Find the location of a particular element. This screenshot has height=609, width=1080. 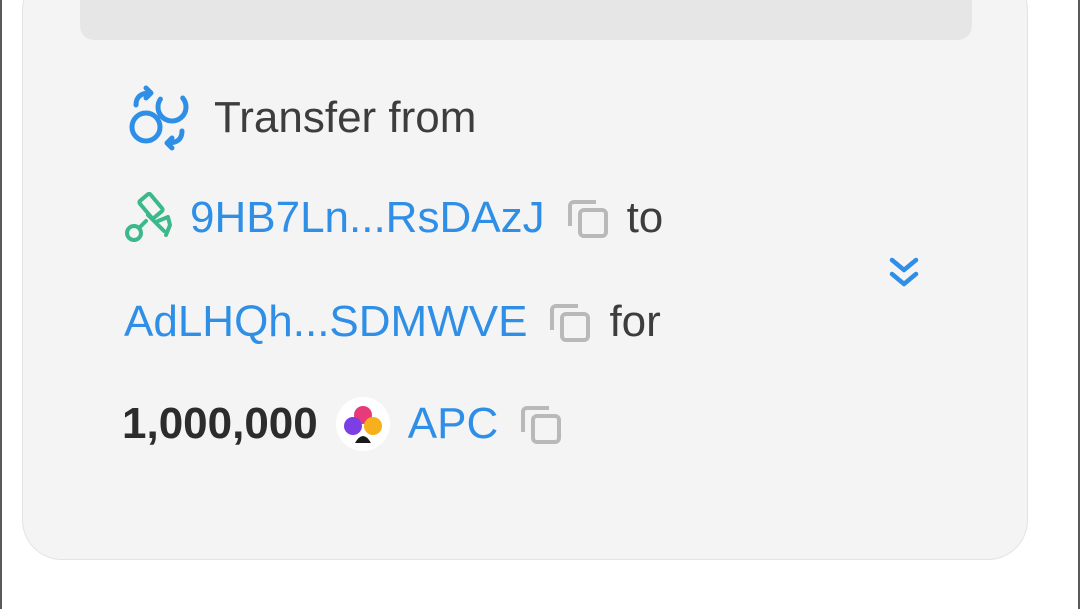

chevron-double-down-icon is located at coordinates (904, 272).